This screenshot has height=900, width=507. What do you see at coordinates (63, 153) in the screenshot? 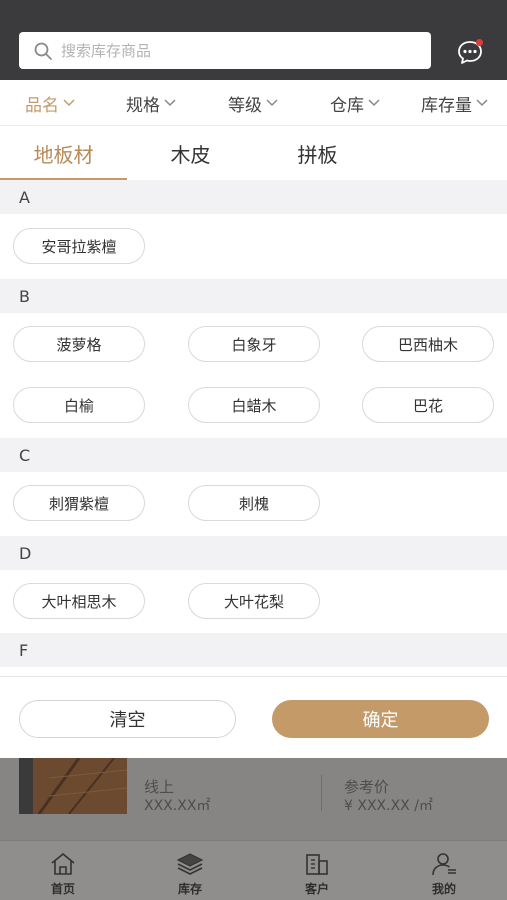
I see `tab-flooring: 地板材` at bounding box center [63, 153].